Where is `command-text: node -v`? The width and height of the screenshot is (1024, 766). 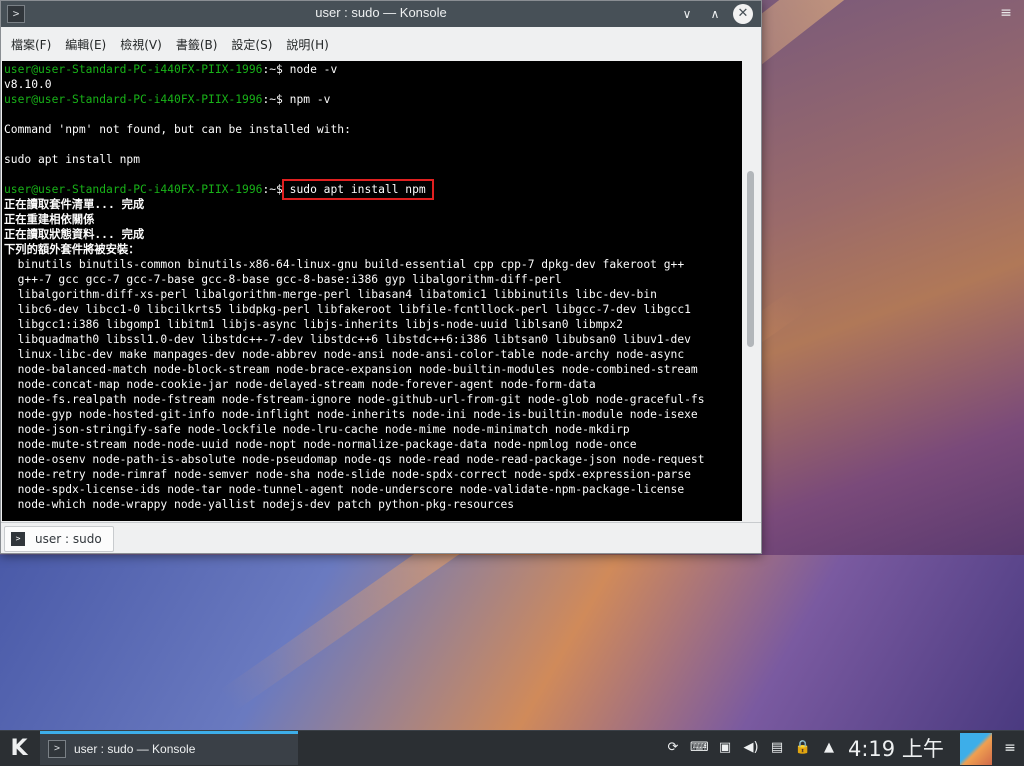 command-text: node -v is located at coordinates (313, 69).